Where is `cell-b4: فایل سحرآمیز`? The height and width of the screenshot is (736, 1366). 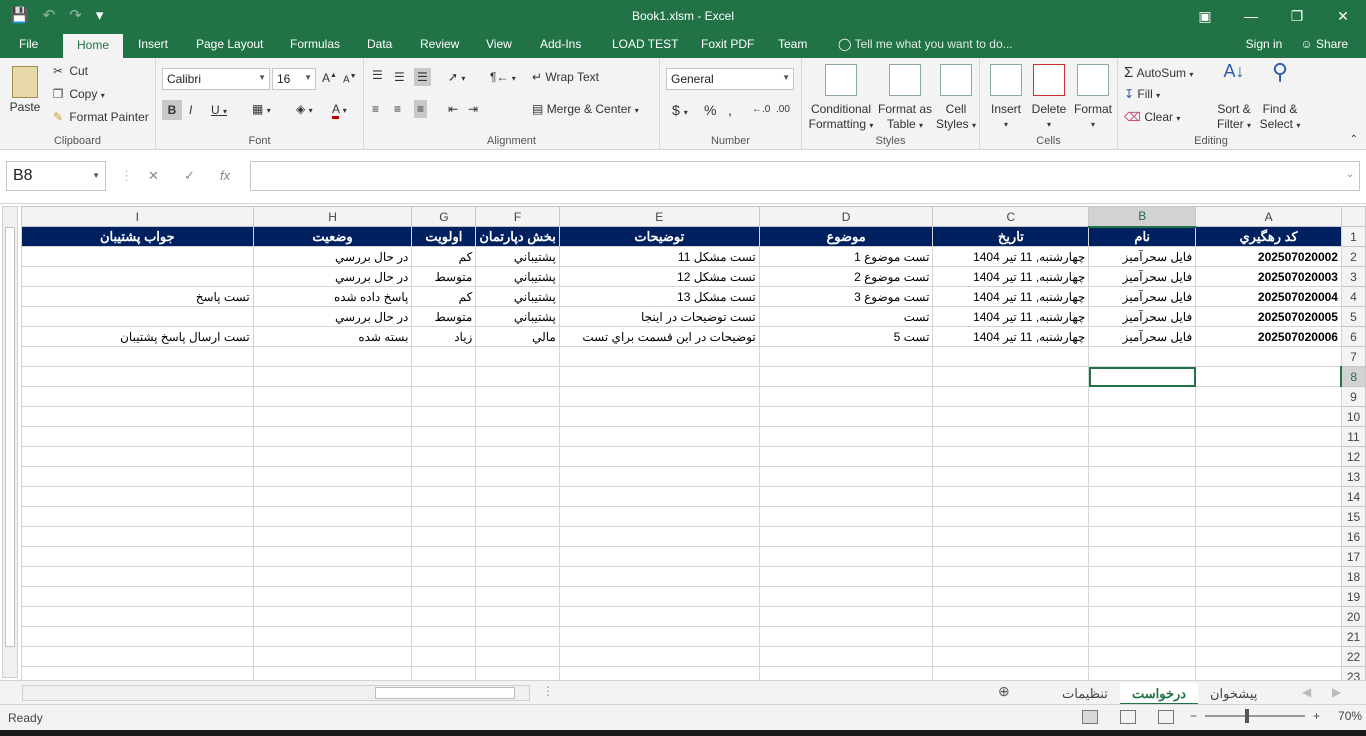
cell-b4: فایل سحرآمیز is located at coordinates (1142, 296).